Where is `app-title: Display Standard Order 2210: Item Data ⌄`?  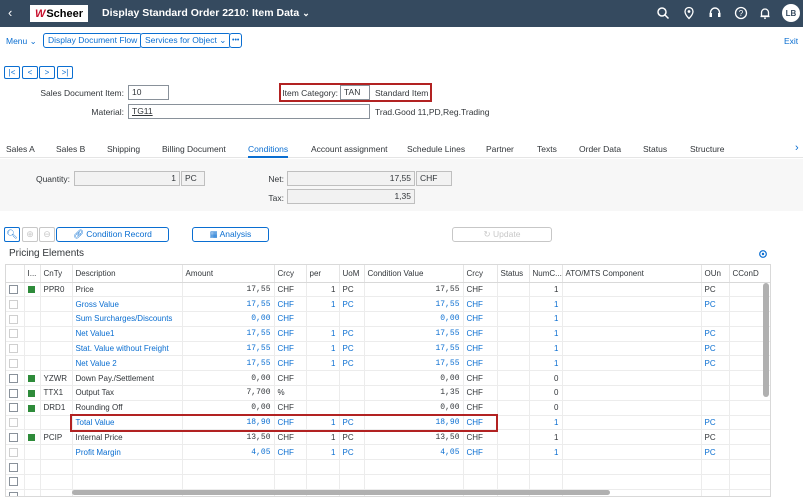
app-title: Display Standard Order 2210: Item Data ⌄ is located at coordinates (206, 13).